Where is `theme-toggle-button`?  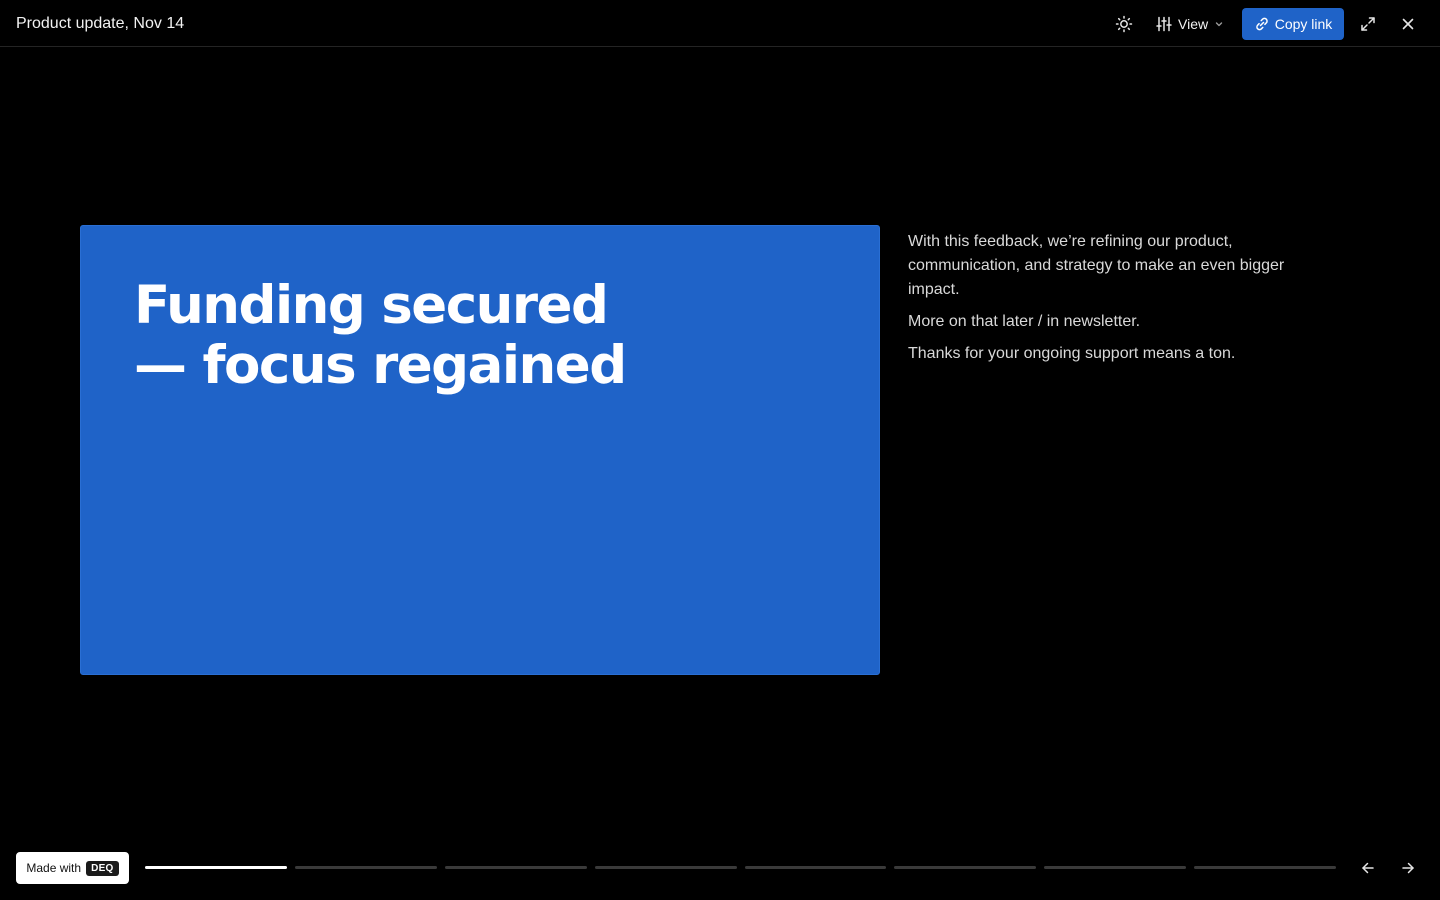
theme-toggle-button is located at coordinates (1124, 24).